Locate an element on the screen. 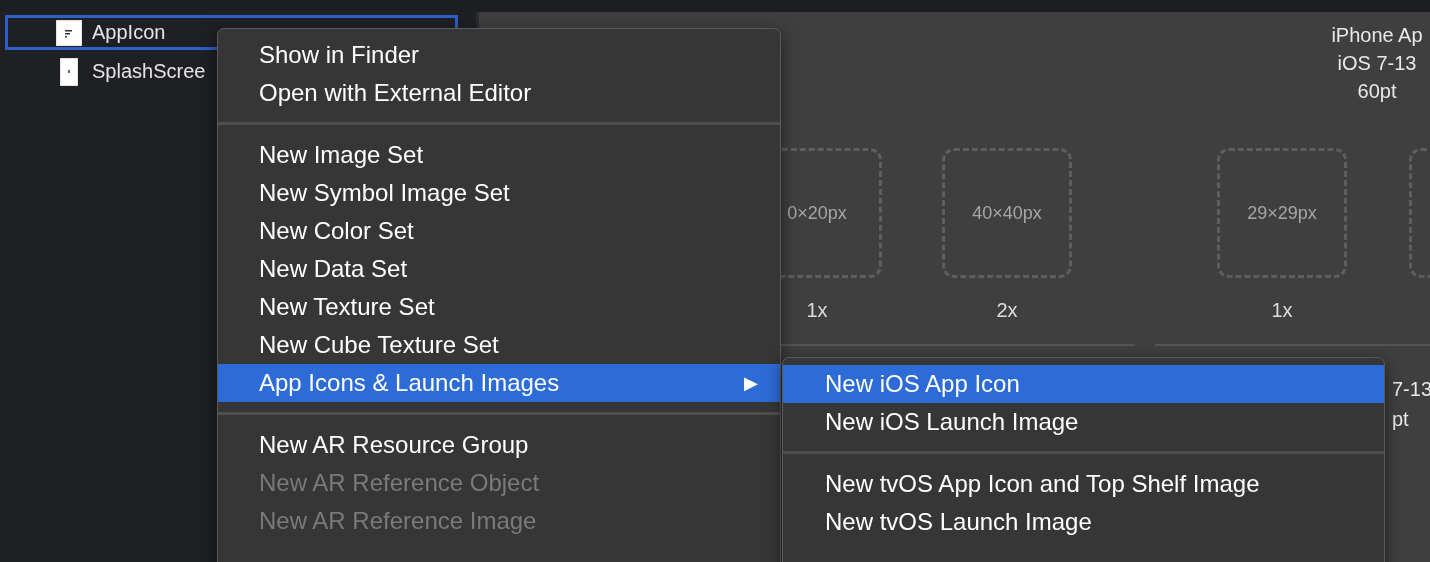  scale-label: 2x is located at coordinates (1007, 310).